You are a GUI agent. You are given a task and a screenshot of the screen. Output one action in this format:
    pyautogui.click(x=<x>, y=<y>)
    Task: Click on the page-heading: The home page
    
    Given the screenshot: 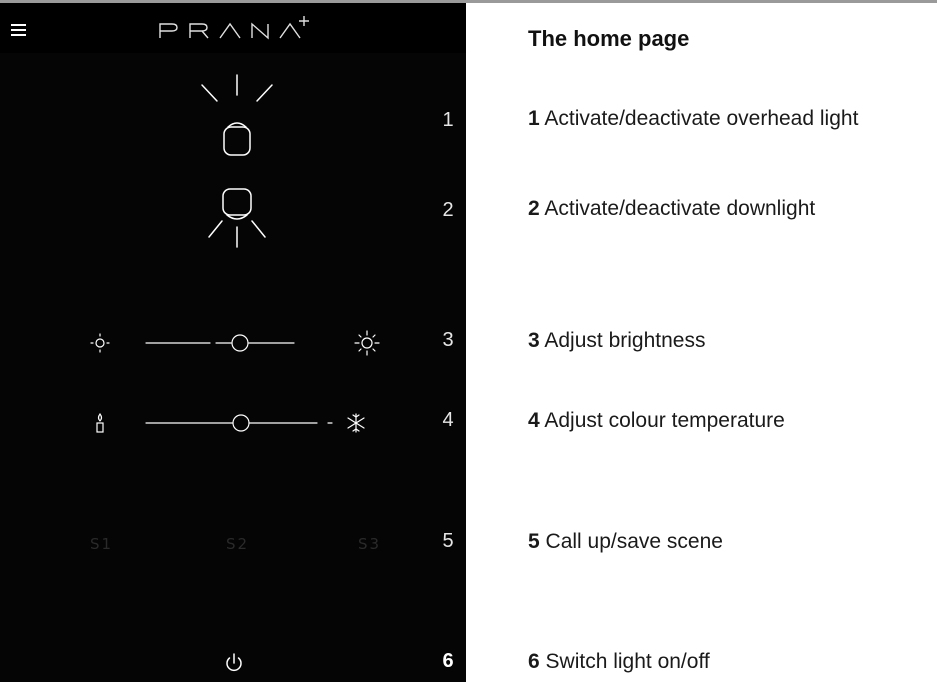 What is the action you would take?
    pyautogui.click(x=609, y=38)
    